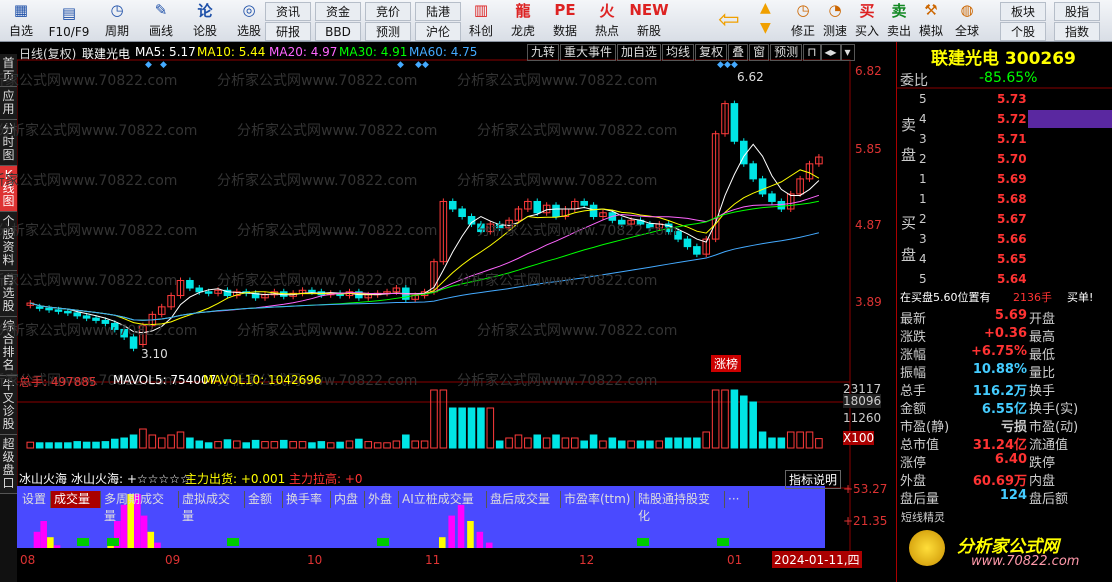 The width and height of the screenshot is (1112, 582). What do you see at coordinates (165, 380) in the screenshot?
I see `mavol5-label: MAVOL5: 754007` at bounding box center [165, 380].